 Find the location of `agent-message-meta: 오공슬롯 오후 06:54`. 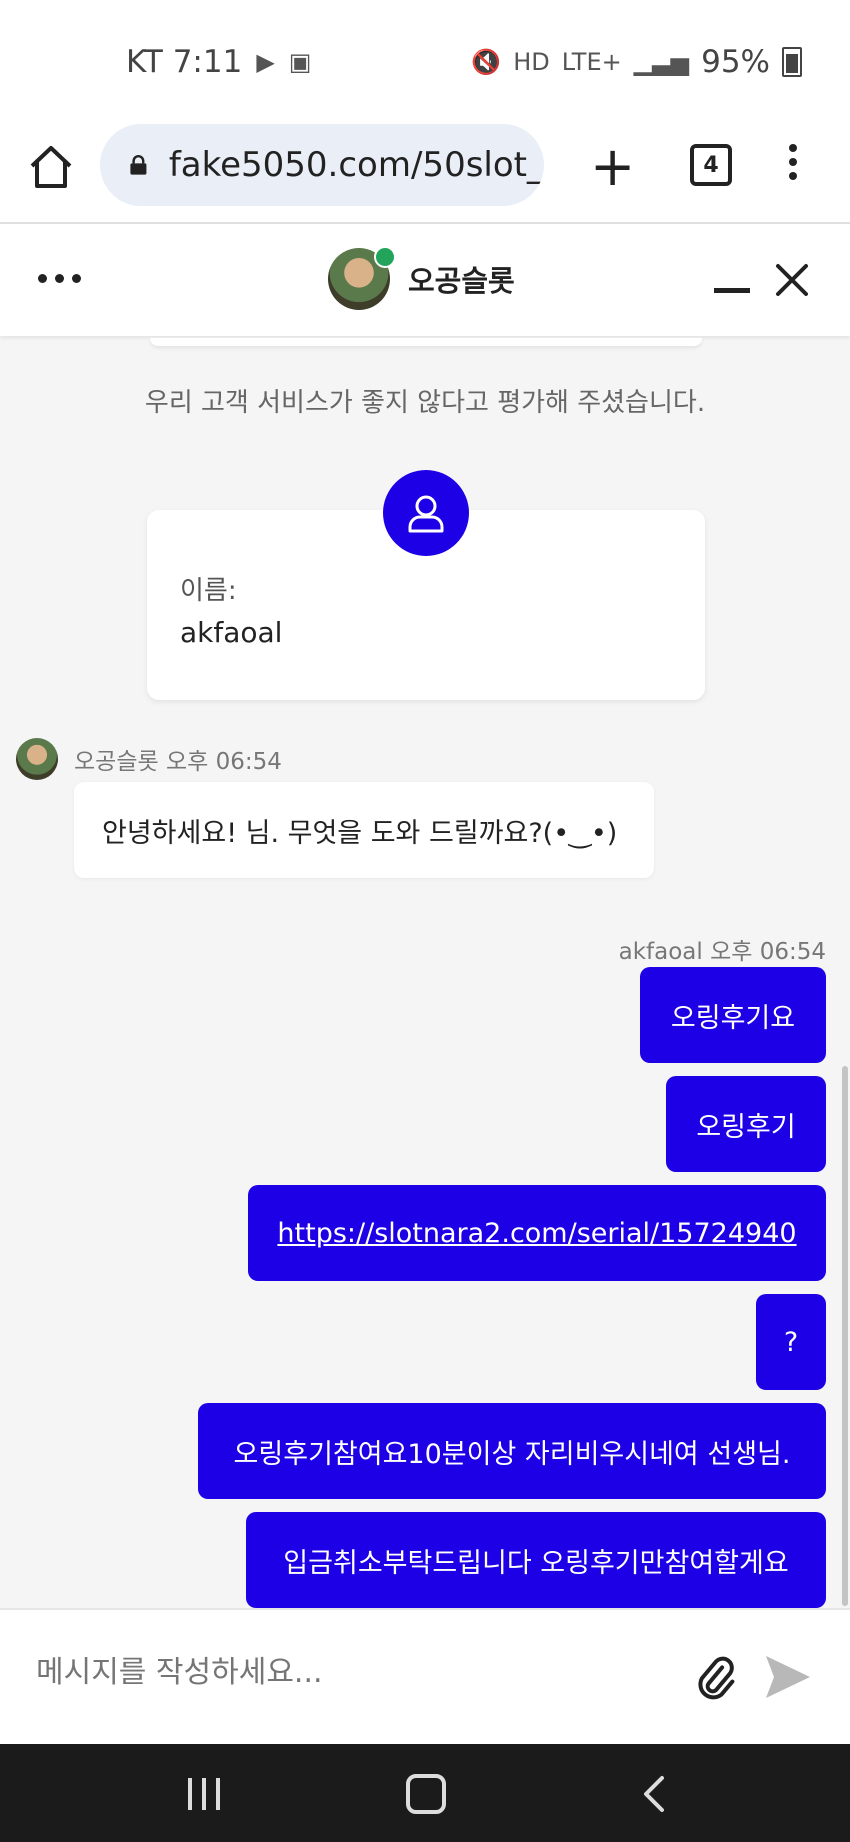

agent-message-meta: 오공슬롯 오후 06:54 is located at coordinates (149, 759).